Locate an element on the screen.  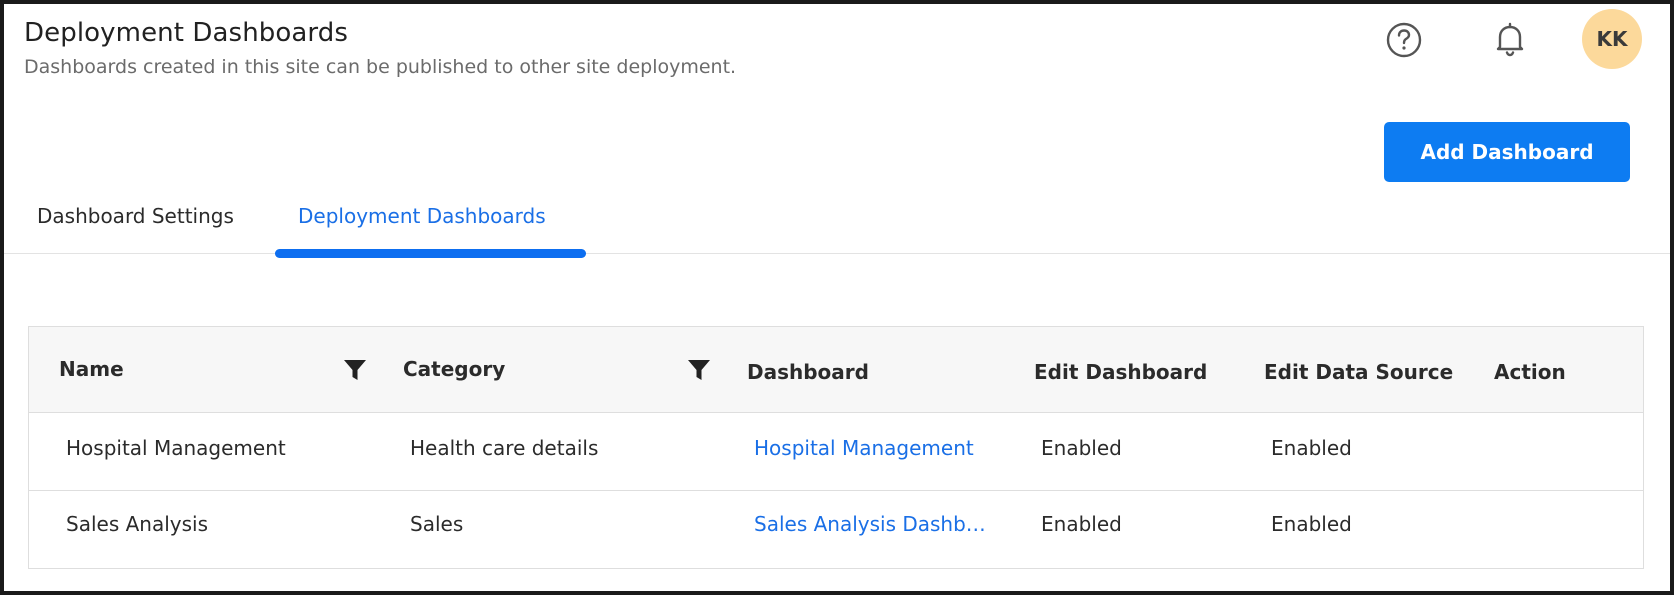
user-avatar: KK is located at coordinates (1612, 39).